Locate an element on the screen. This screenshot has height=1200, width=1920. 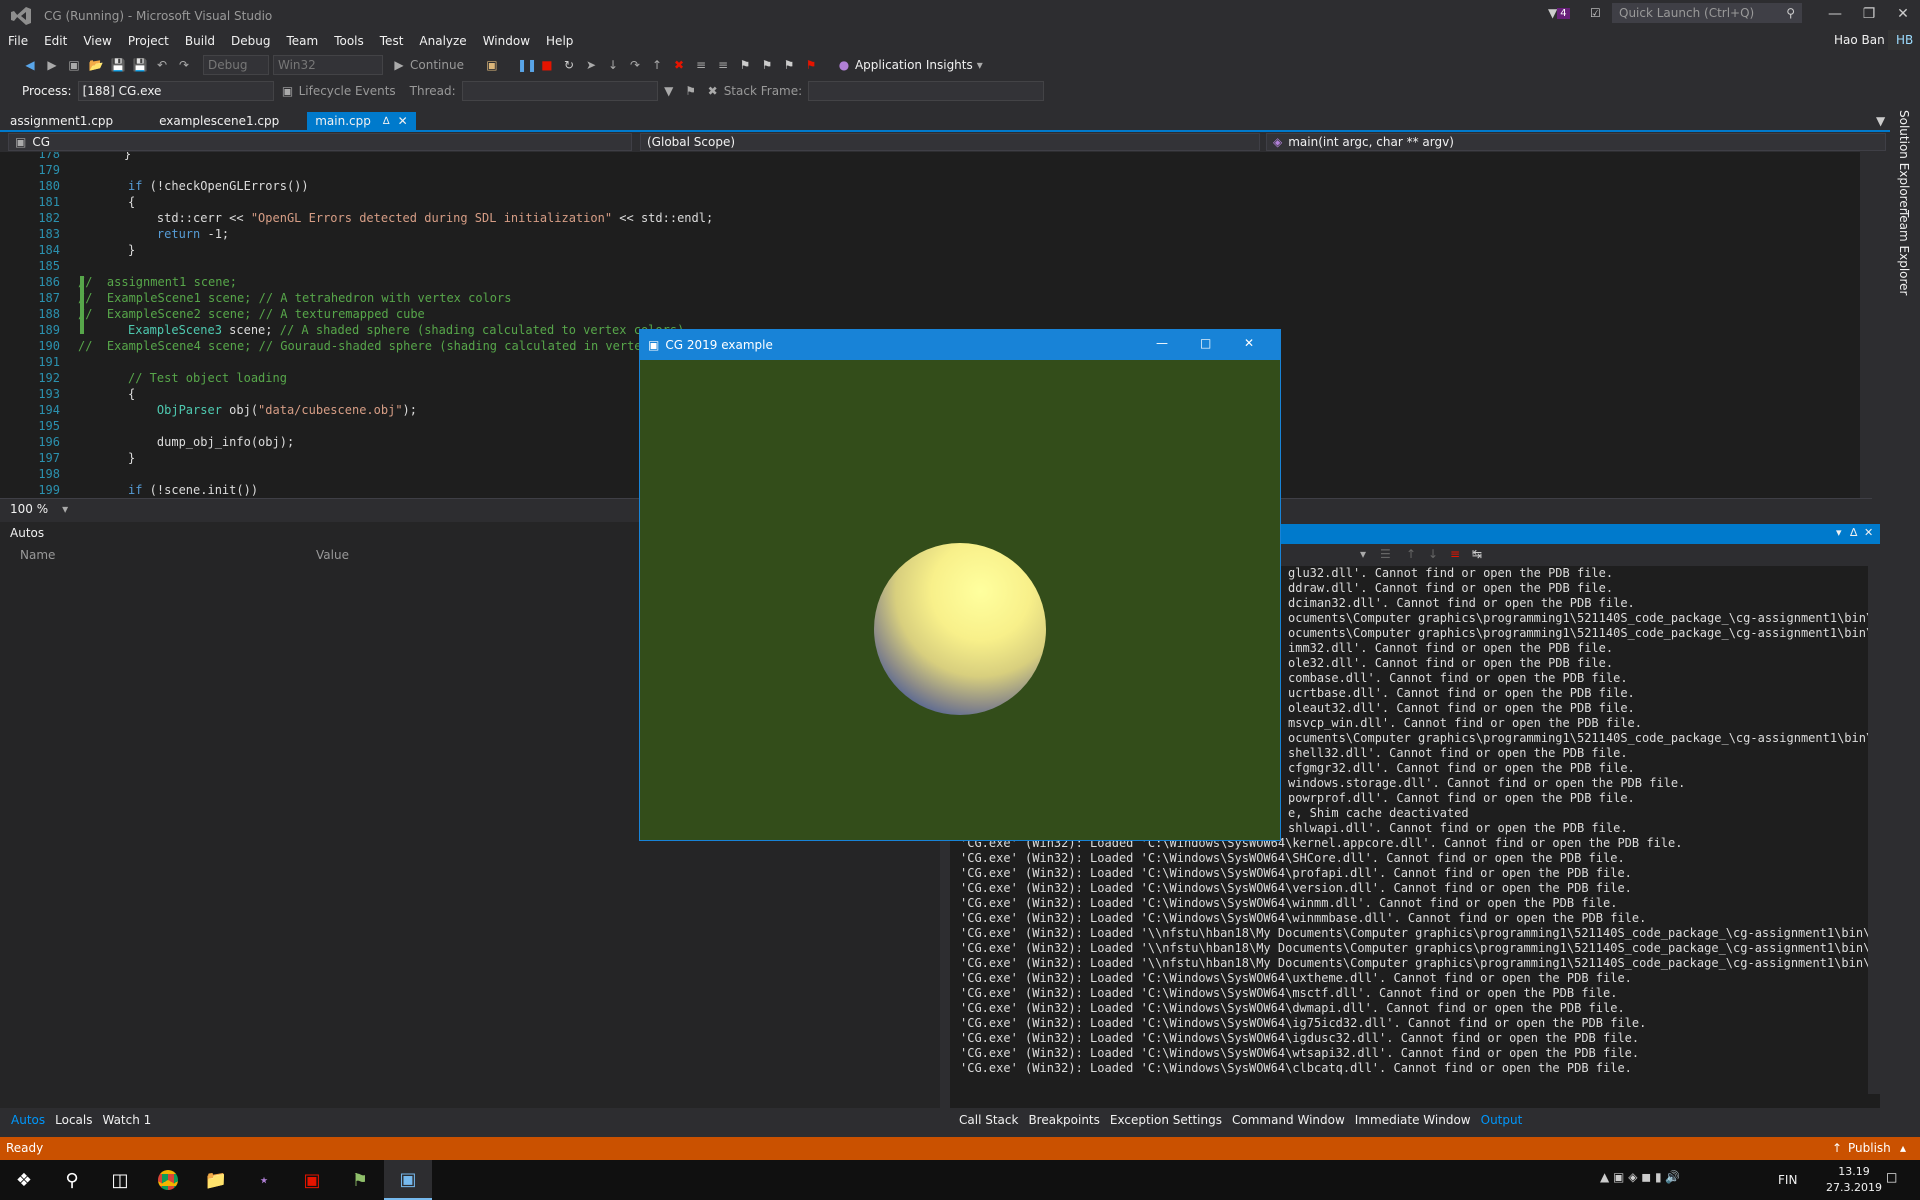
process-select: [188] CG.exe is located at coordinates (175, 91).